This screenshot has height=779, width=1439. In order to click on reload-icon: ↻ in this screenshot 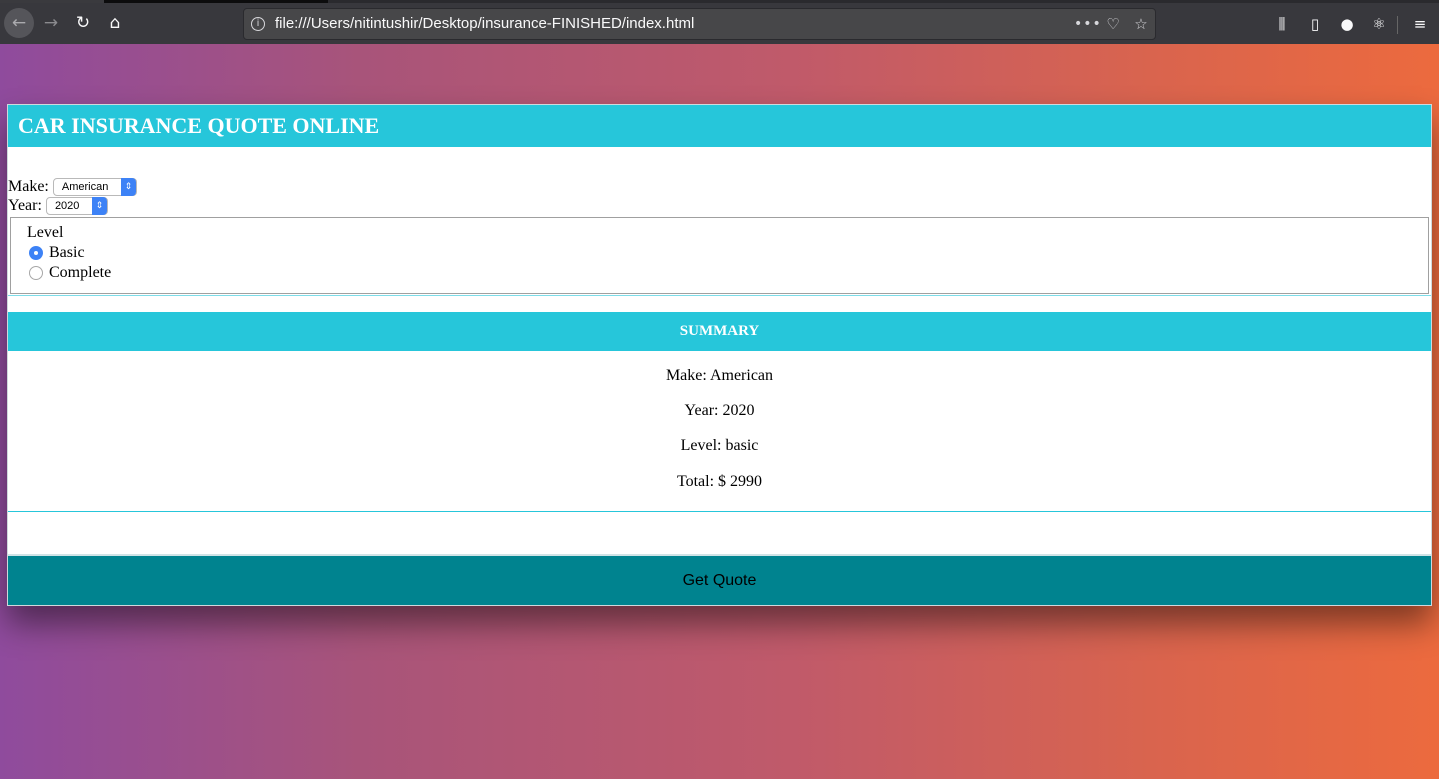, I will do `click(83, 23)`.